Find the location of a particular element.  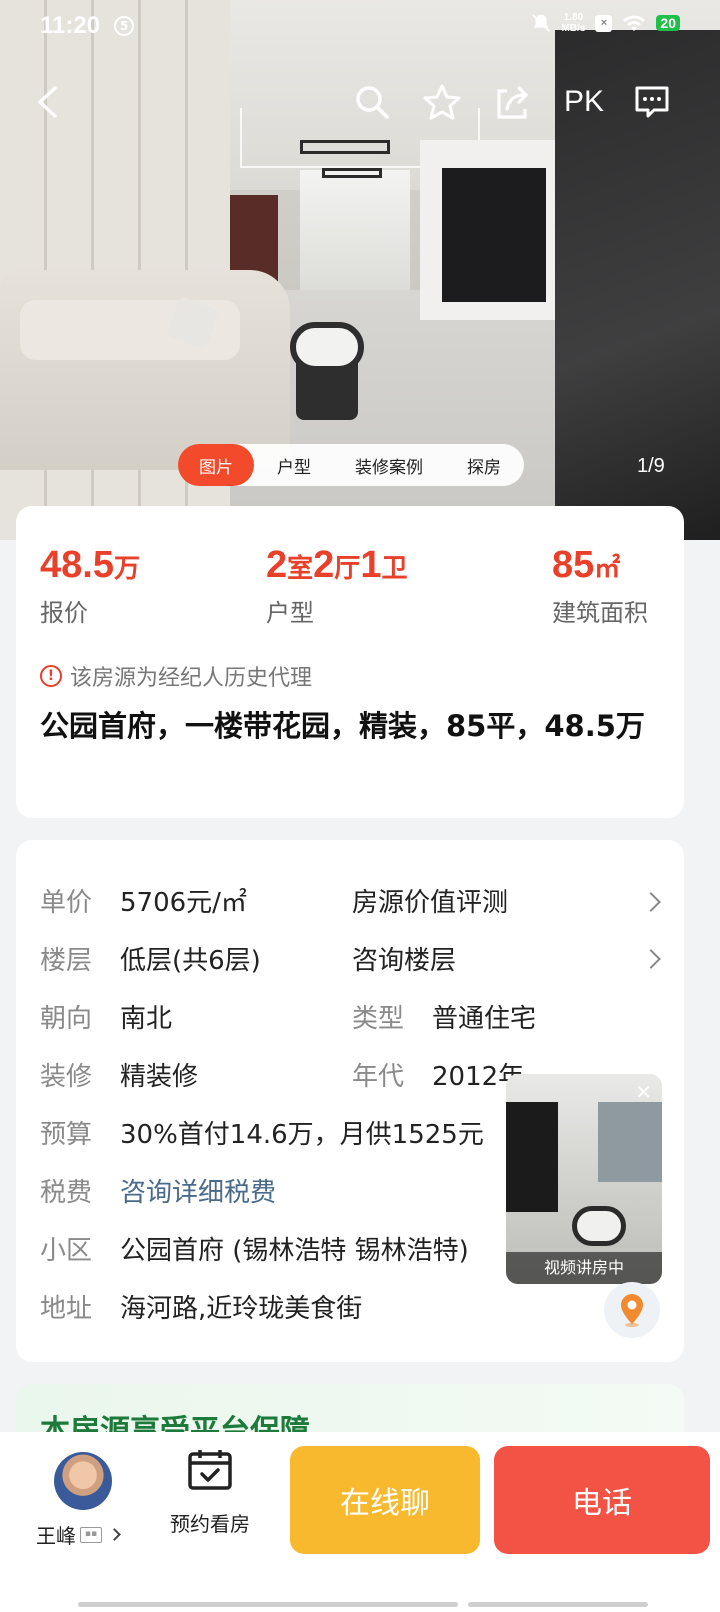

detail-key: 税费 is located at coordinates (66, 1193).